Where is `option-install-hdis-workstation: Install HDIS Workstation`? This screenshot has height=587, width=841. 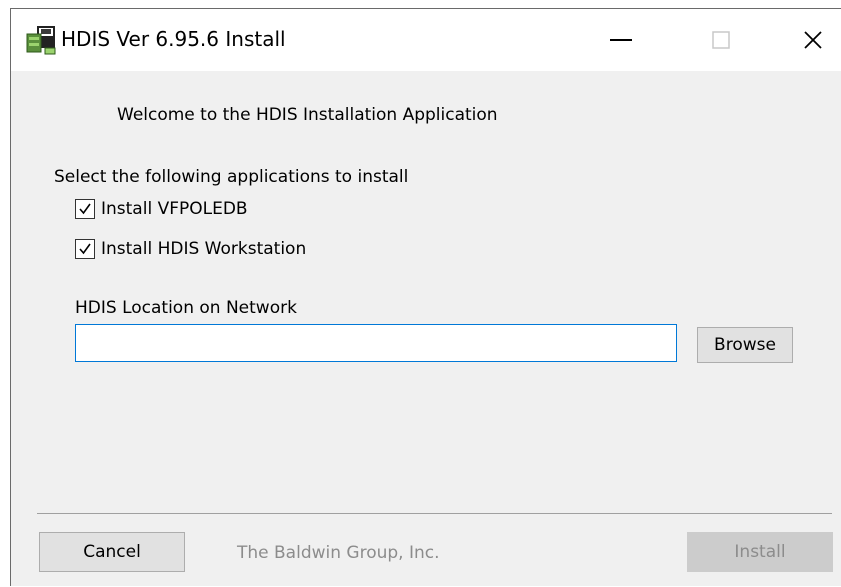 option-install-hdis-workstation: Install HDIS Workstation is located at coordinates (190, 249).